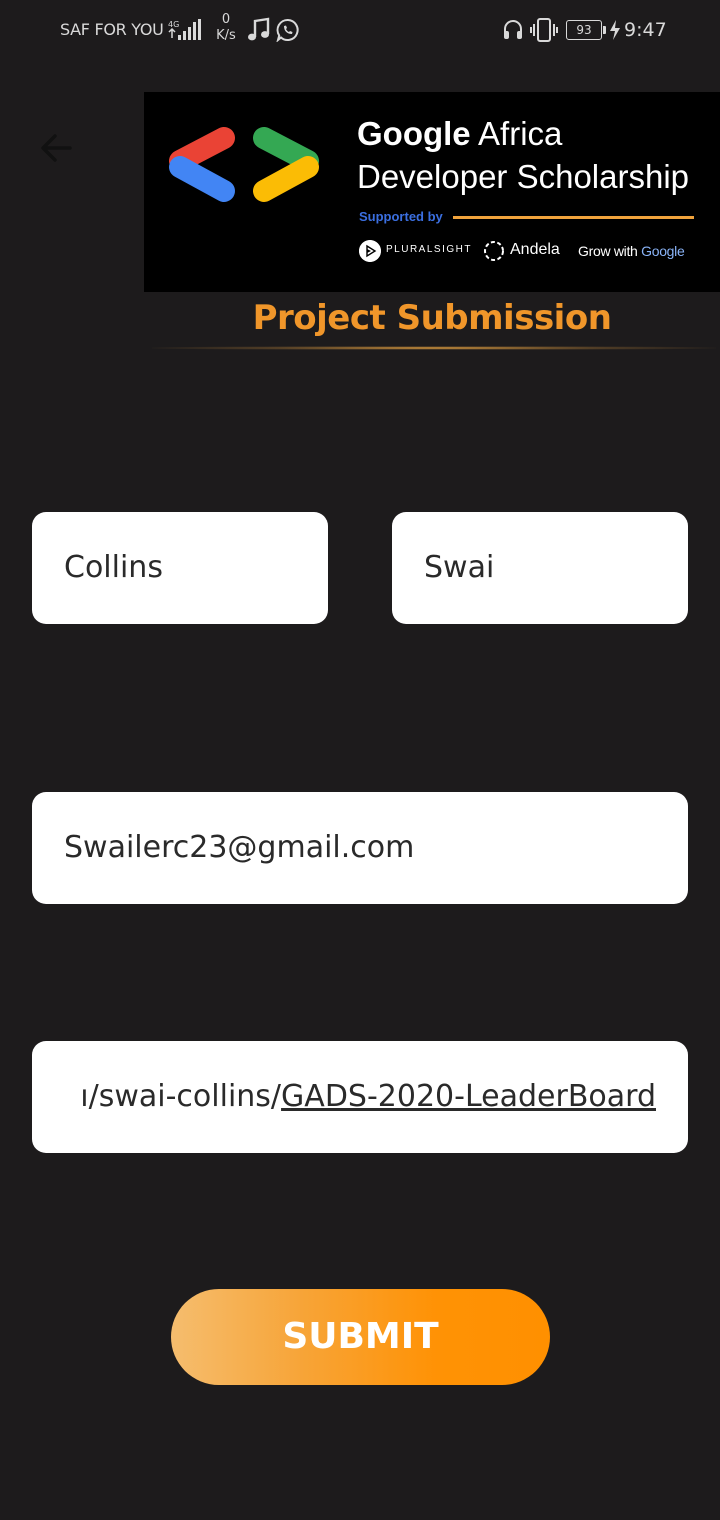 This screenshot has height=1520, width=720. I want to click on project-link-value: ı/swai-collins/GADS-2020-LeaderBoard, so click(368, 1097).